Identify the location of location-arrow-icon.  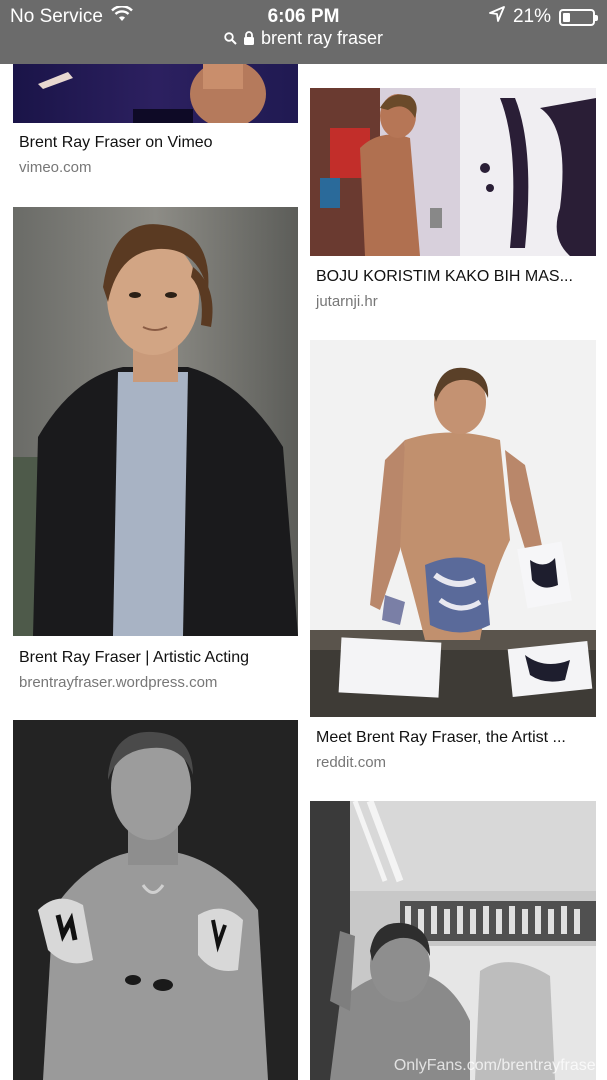
(497, 17).